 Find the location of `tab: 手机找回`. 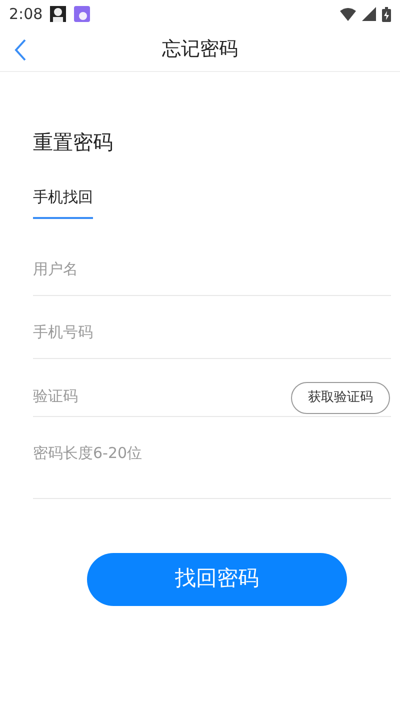

tab: 手机找回 is located at coordinates (63, 202).